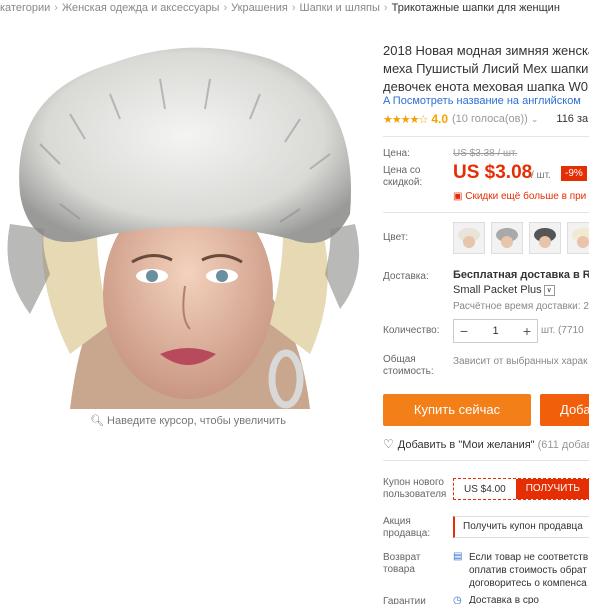 The image size is (589, 604). I want to click on clock-icon: ◷, so click(457, 599).